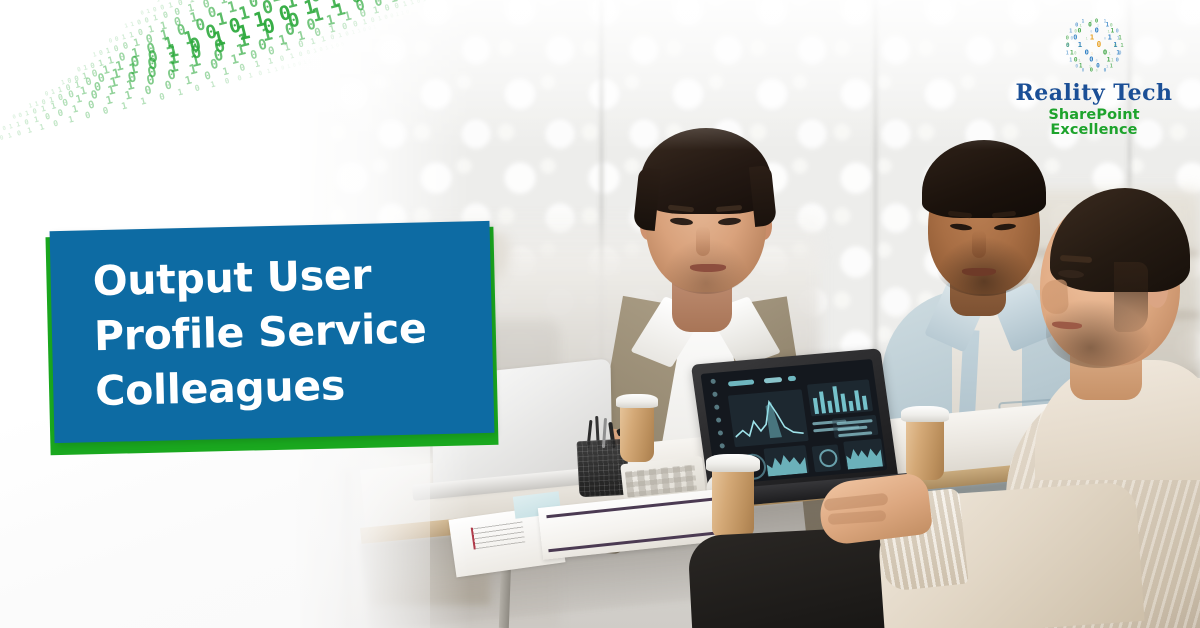 This screenshot has width=1200, height=628. What do you see at coordinates (1131, 297) in the screenshot?
I see `person-sideburn` at bounding box center [1131, 297].